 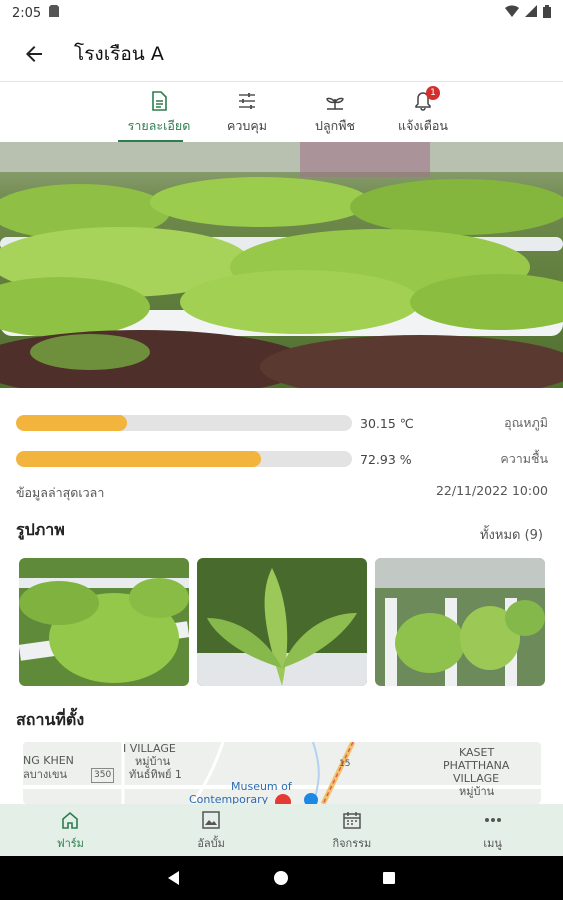 I want to click on bottom-navigation: ฟาร์ม อัลบั้ม กิจกรรม เมนู, so click(x=281, y=830).